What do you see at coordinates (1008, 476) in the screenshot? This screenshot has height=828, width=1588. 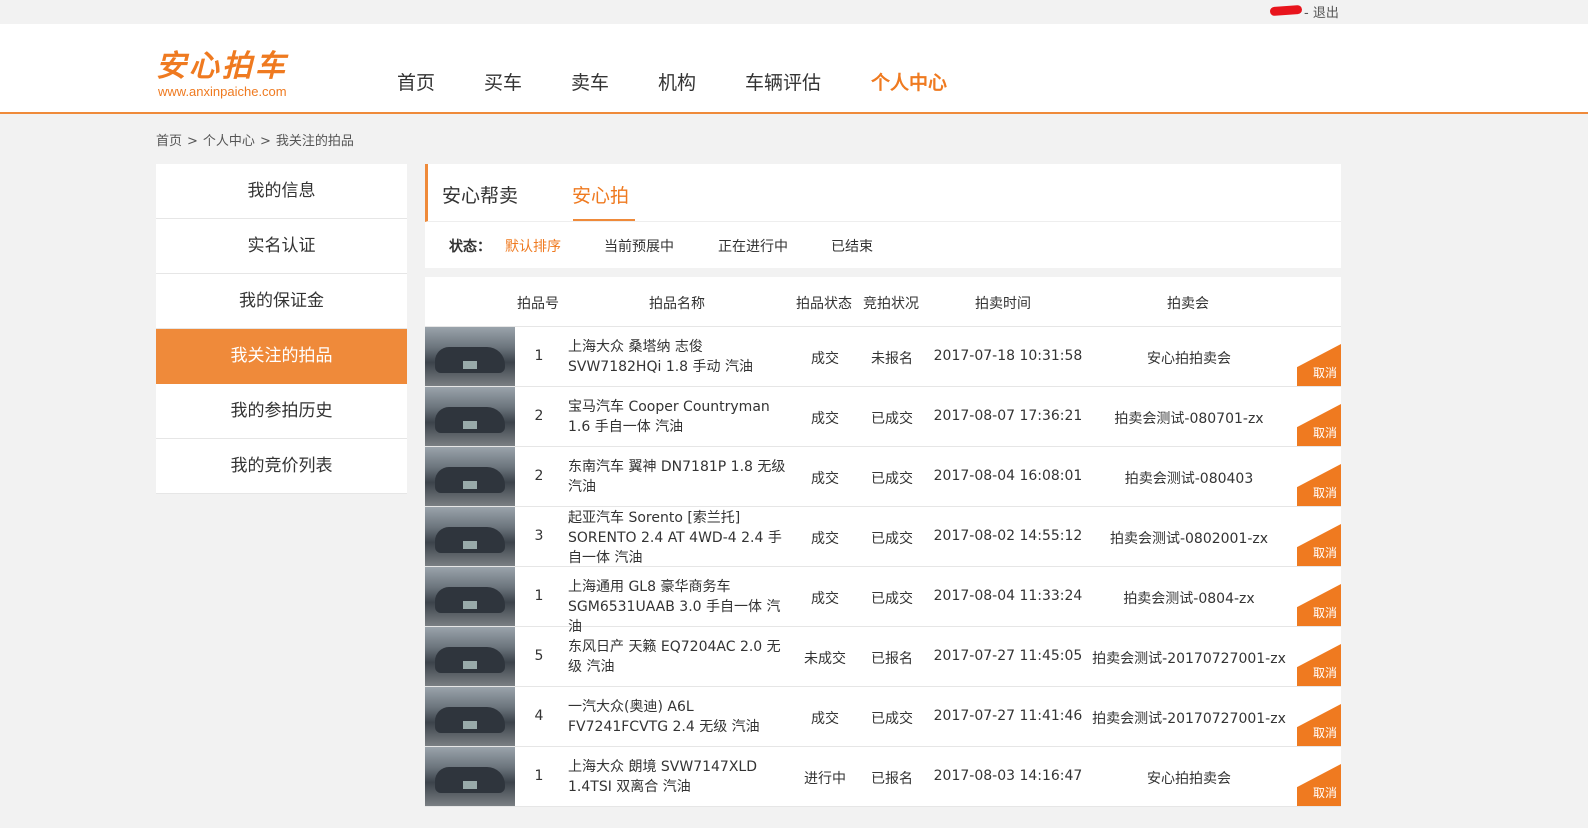 I see `auction-time: 2017-08-04 16:08:01` at bounding box center [1008, 476].